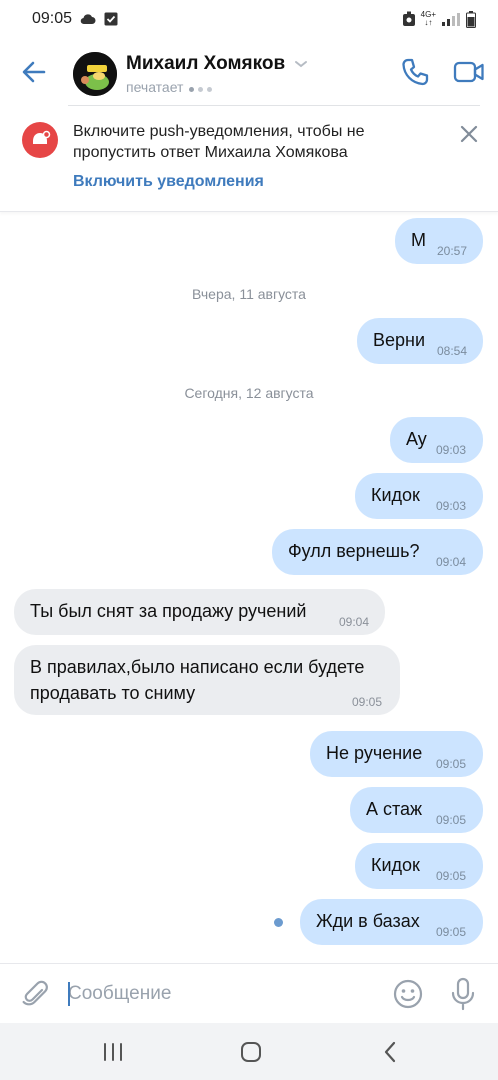  I want to click on cloud-icon, so click(88, 19).